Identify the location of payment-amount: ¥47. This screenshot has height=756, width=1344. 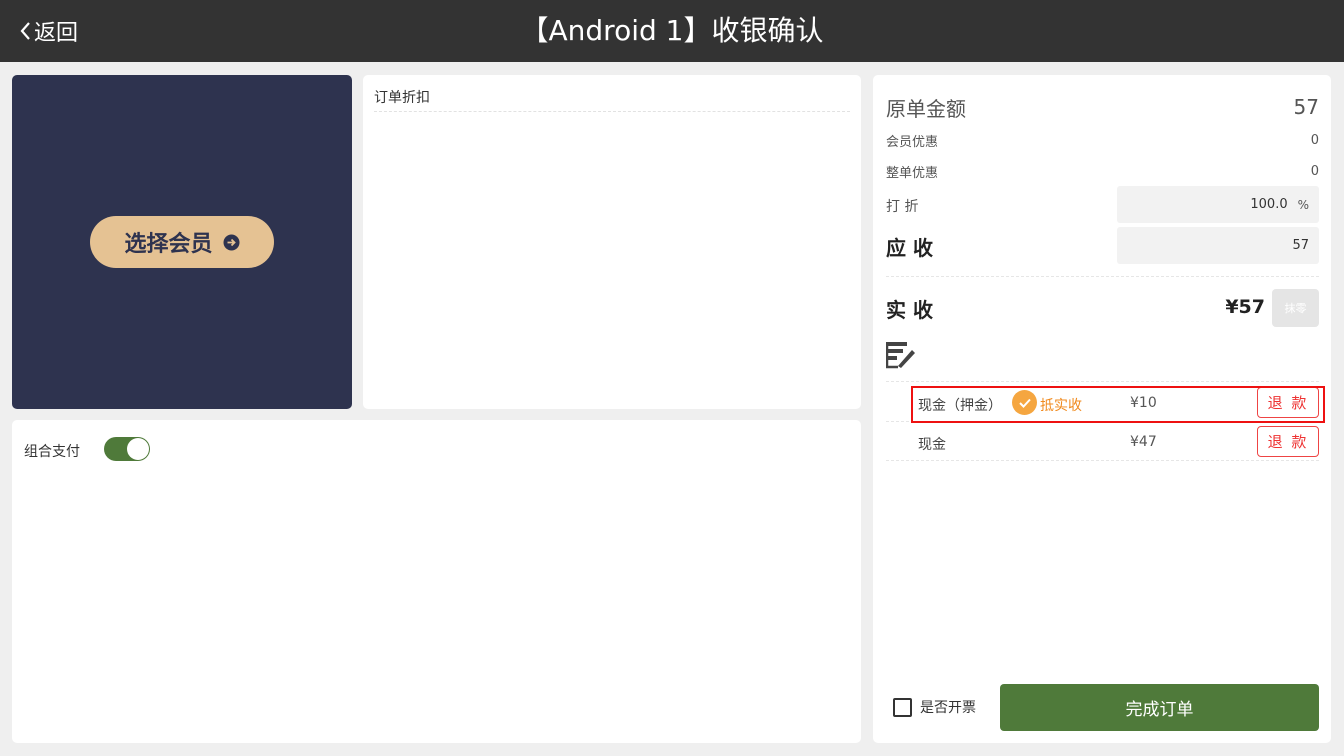
(1143, 442).